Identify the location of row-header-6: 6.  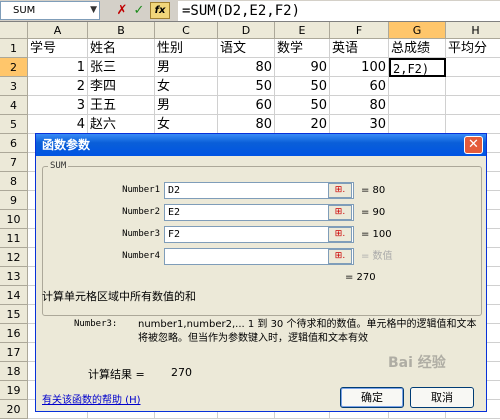
(14, 143).